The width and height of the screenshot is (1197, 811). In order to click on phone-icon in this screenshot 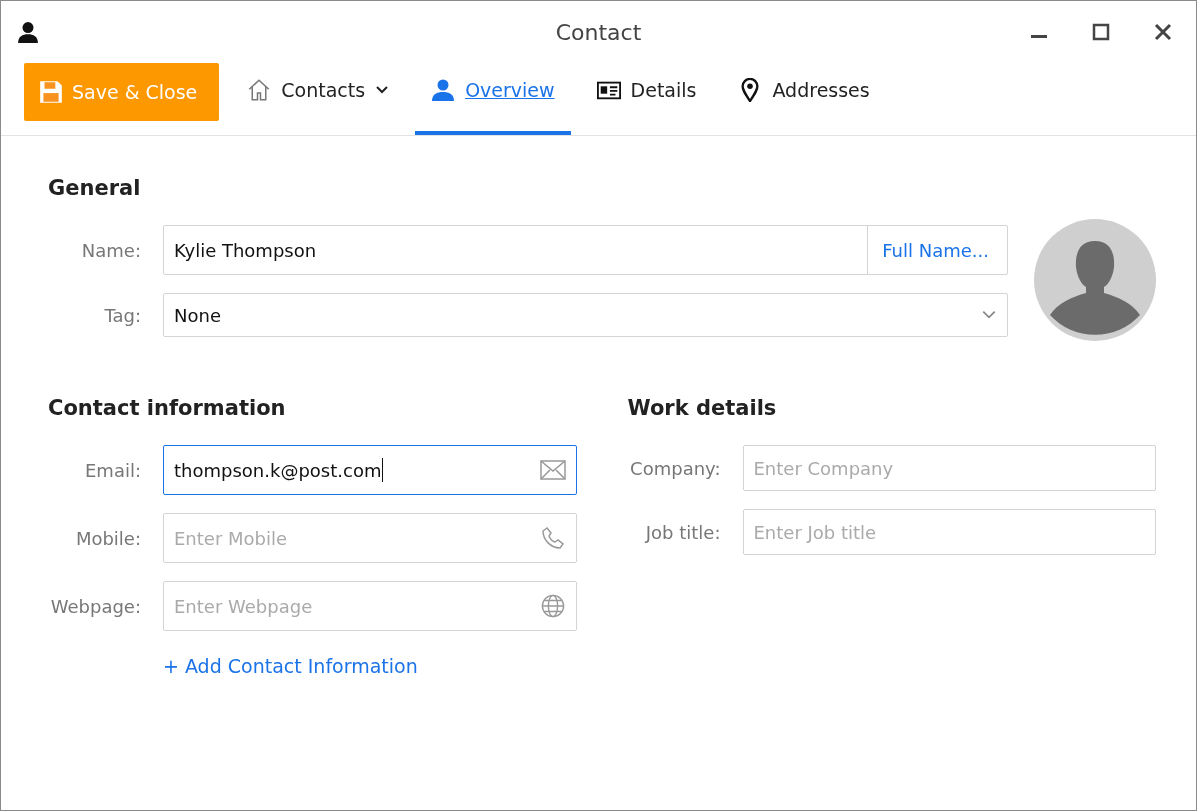, I will do `click(552, 538)`.